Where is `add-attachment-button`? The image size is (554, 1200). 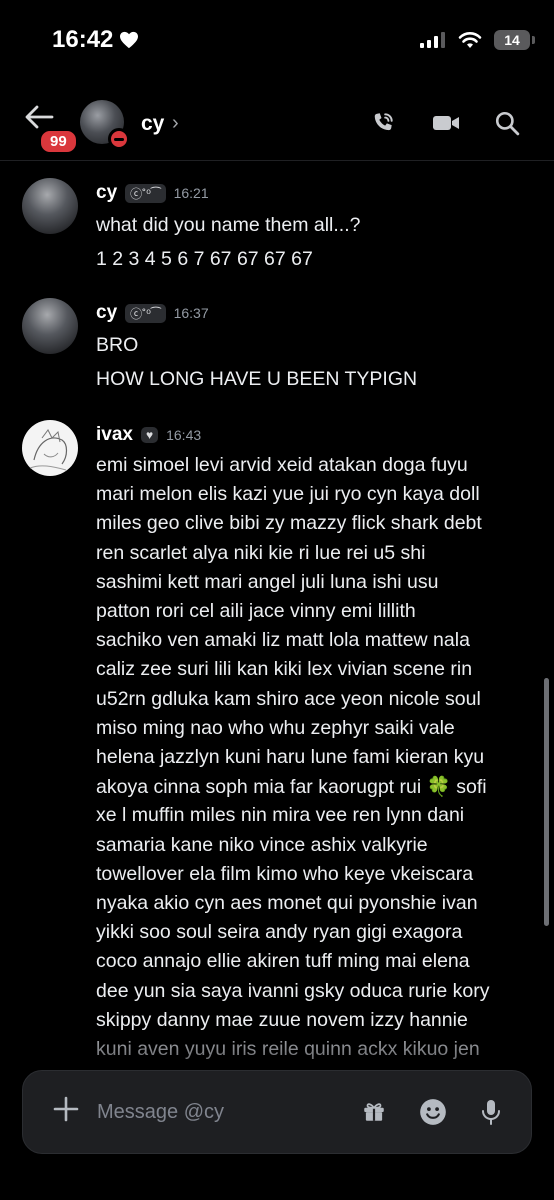
add-attachment-button is located at coordinates (66, 1111).